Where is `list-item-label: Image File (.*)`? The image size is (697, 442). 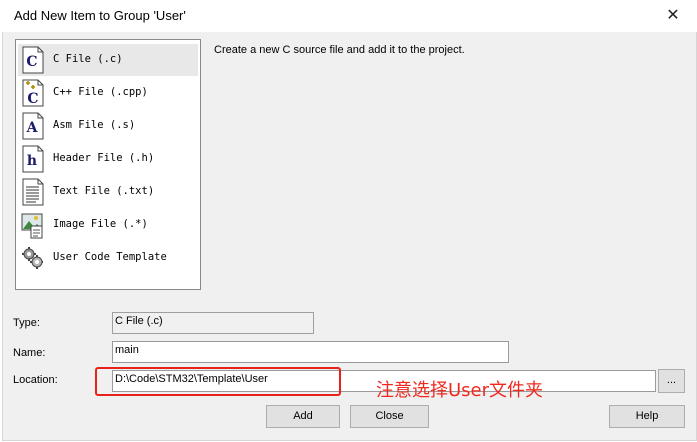
list-item-label: Image File (.*) is located at coordinates (100, 224).